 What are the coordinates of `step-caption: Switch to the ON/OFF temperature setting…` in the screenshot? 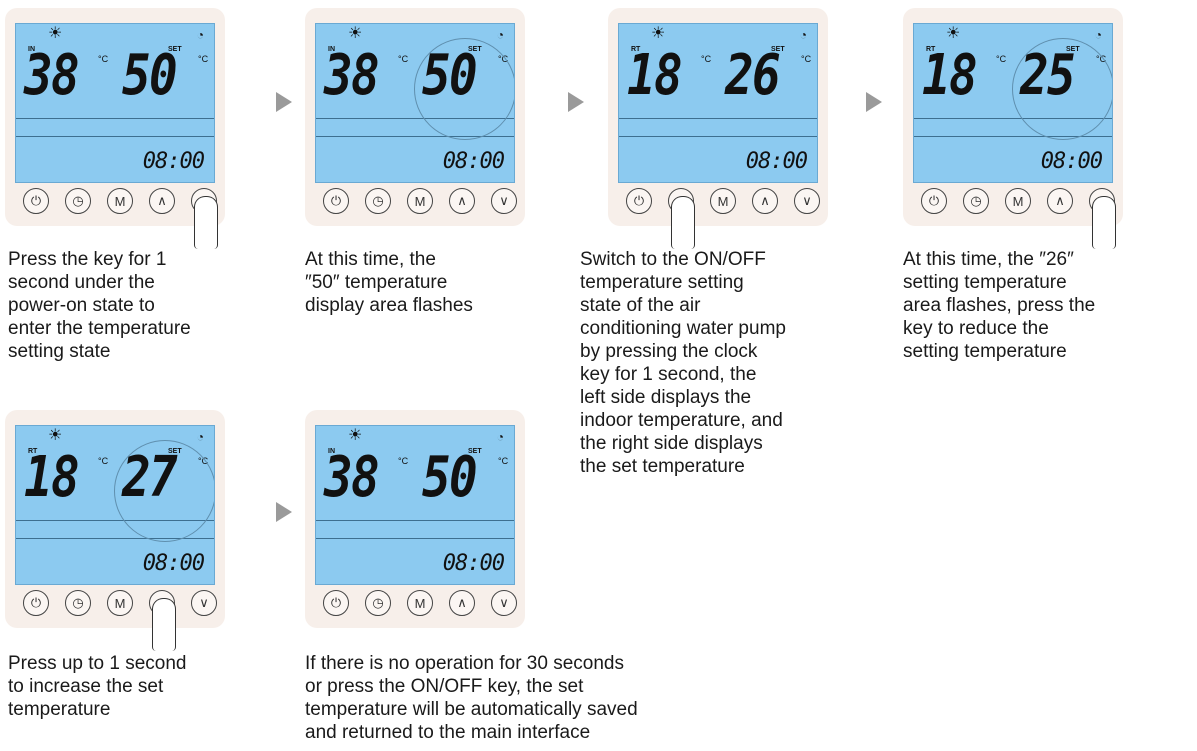 It's located at (683, 363).